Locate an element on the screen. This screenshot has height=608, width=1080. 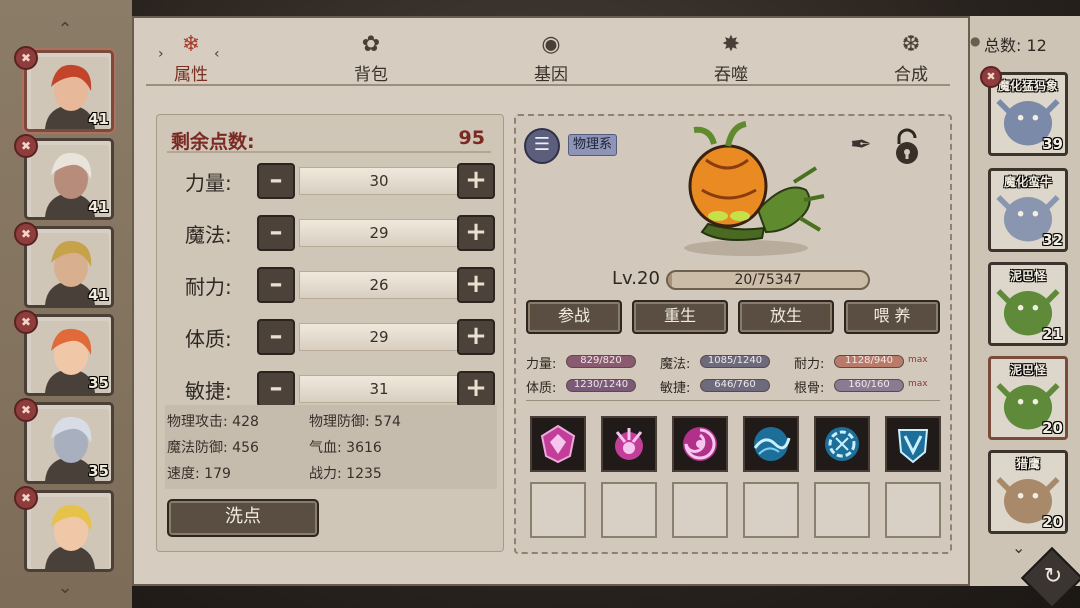
pet-stat-bar: 160/160 is located at coordinates (869, 385).